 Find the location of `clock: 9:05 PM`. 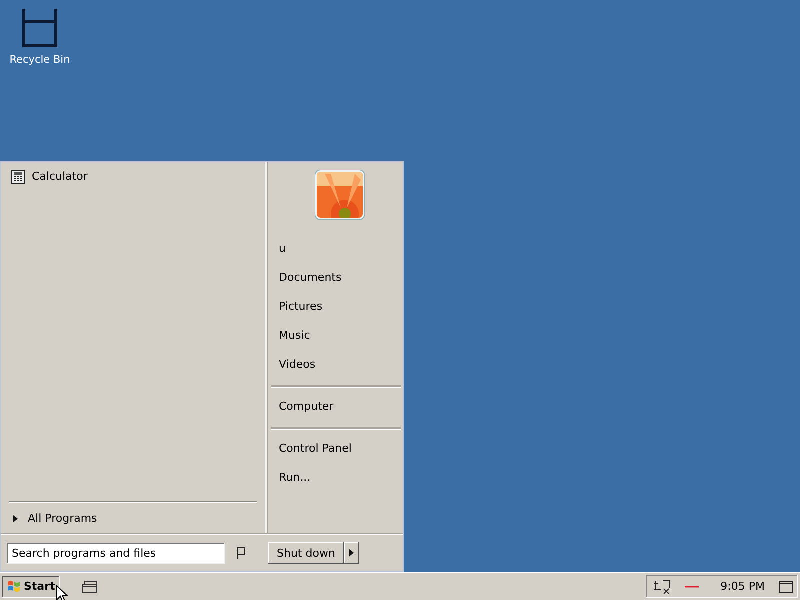

clock: 9:05 PM is located at coordinates (742, 587).